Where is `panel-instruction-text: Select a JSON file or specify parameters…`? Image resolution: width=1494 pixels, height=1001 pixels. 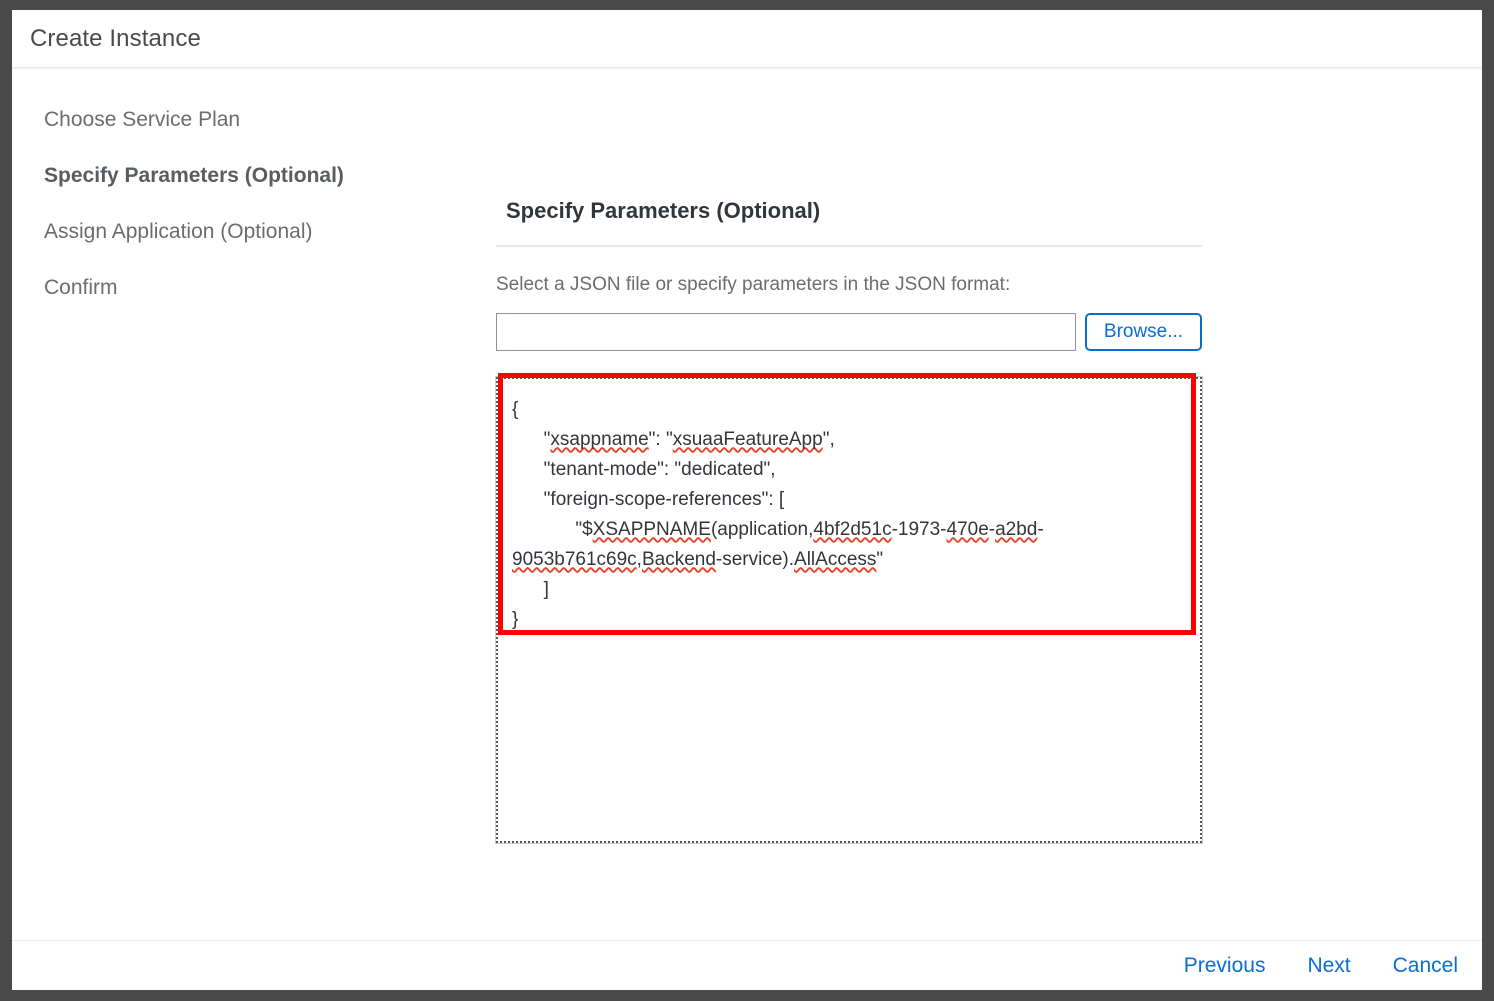
panel-instruction-text: Select a JSON file or specify parameters… is located at coordinates (753, 284).